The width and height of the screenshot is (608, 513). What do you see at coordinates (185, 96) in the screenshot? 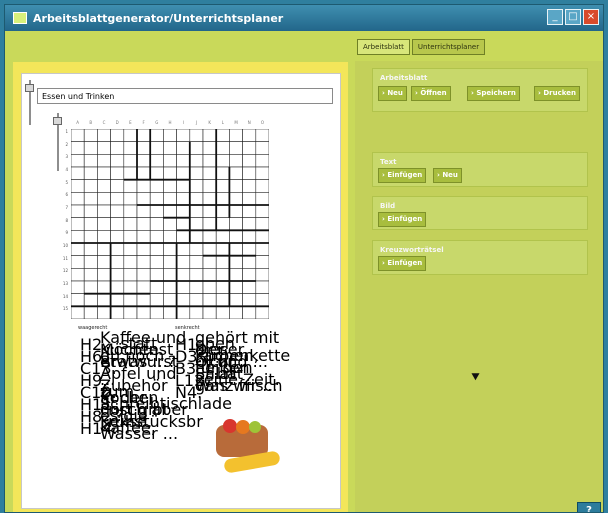
I see `worksheet-title-field: Essen und Trinken` at bounding box center [185, 96].